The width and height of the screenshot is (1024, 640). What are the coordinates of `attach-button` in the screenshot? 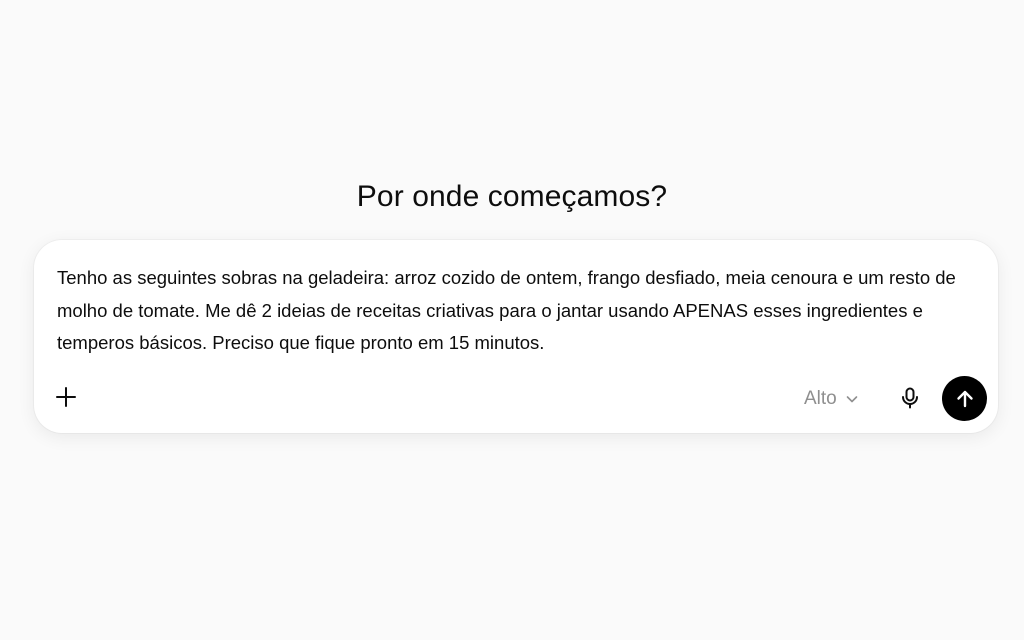 It's located at (66, 397).